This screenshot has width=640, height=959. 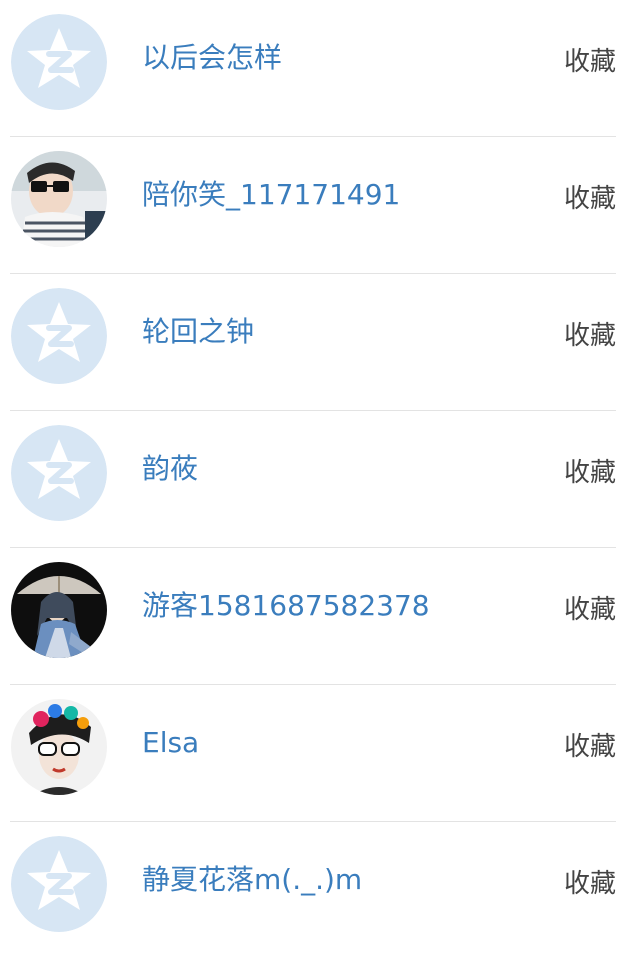 I want to click on list-item: 轮回之钟 收藏, so click(x=320, y=342).